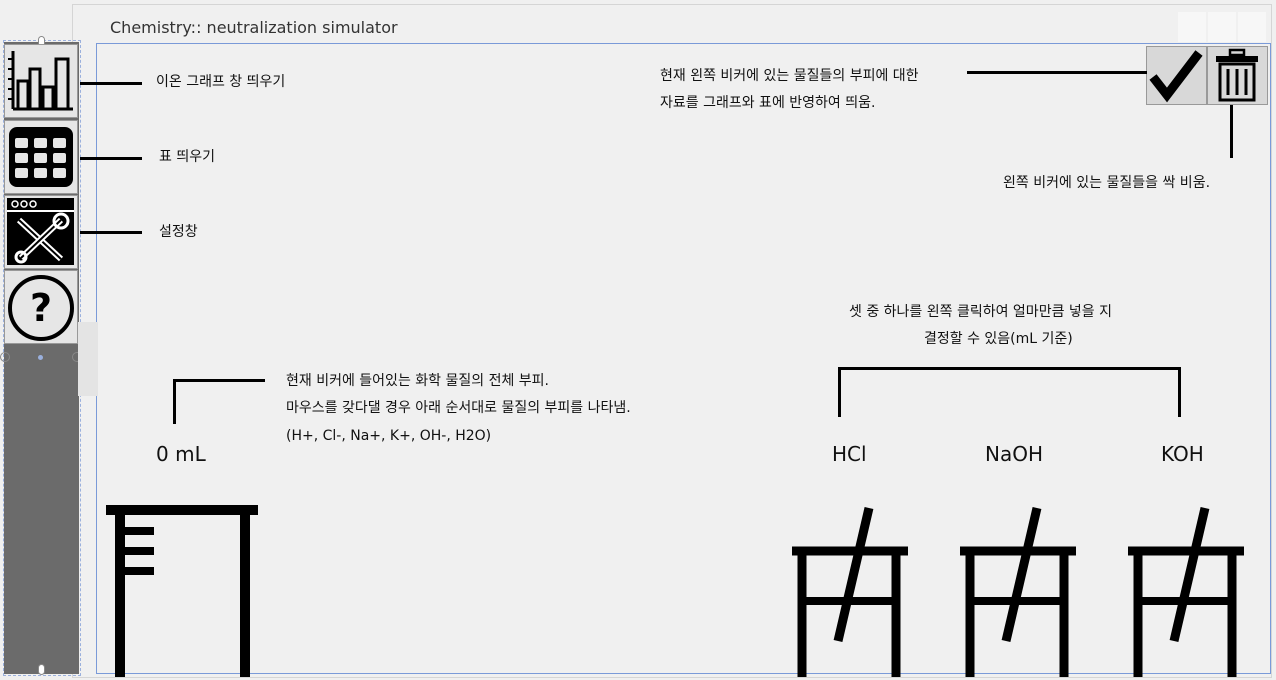 This screenshot has width=1276, height=680. What do you see at coordinates (849, 454) in the screenshot?
I see `reagent-label-hcl: HCl` at bounding box center [849, 454].